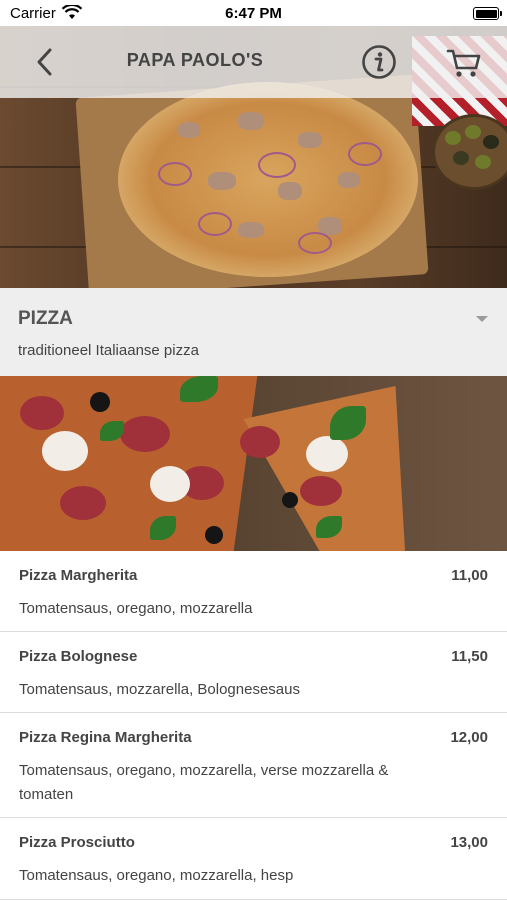 Image resolution: width=507 pixels, height=900 pixels. Describe the element at coordinates (77, 842) in the screenshot. I see `item-name: Pizza Prosciutto` at that location.